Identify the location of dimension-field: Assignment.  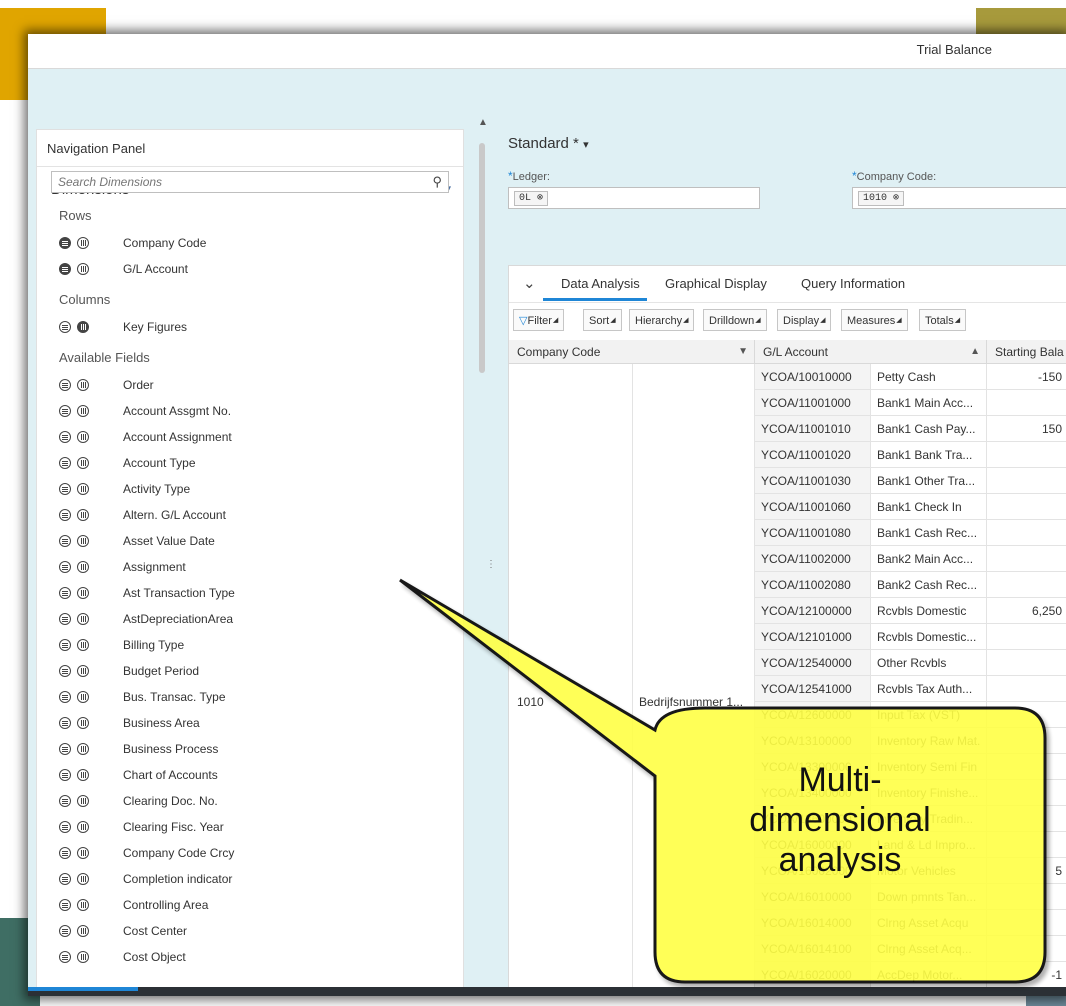
(254, 569).